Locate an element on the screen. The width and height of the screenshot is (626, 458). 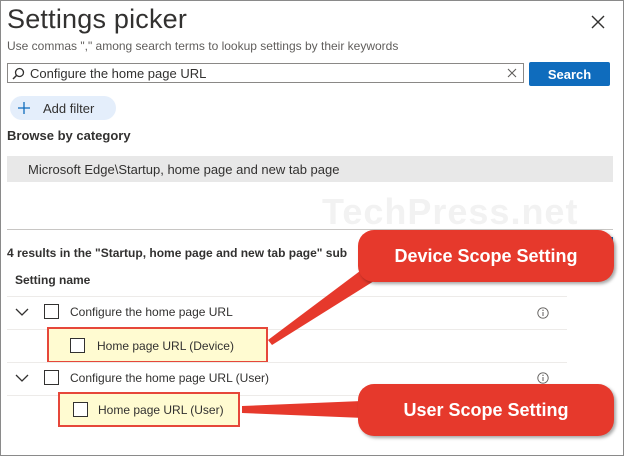
search-icon is located at coordinates (18, 73).